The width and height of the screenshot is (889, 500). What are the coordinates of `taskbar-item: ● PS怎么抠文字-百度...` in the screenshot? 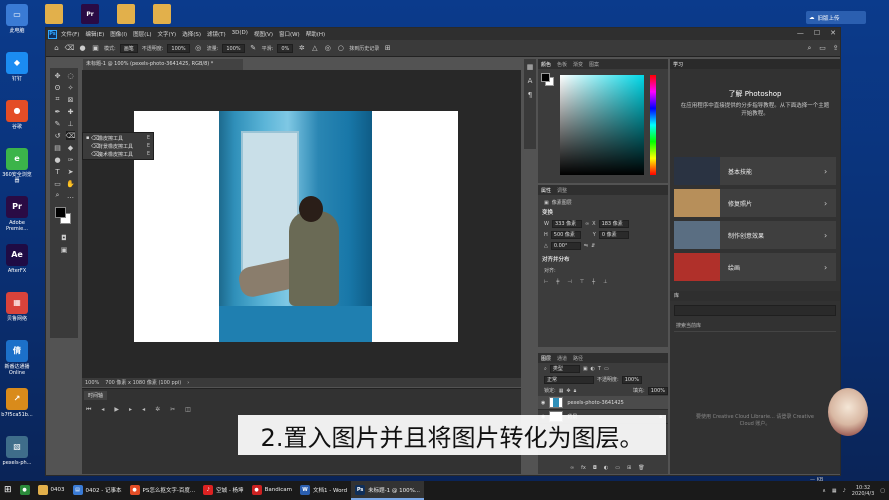 It's located at (163, 490).